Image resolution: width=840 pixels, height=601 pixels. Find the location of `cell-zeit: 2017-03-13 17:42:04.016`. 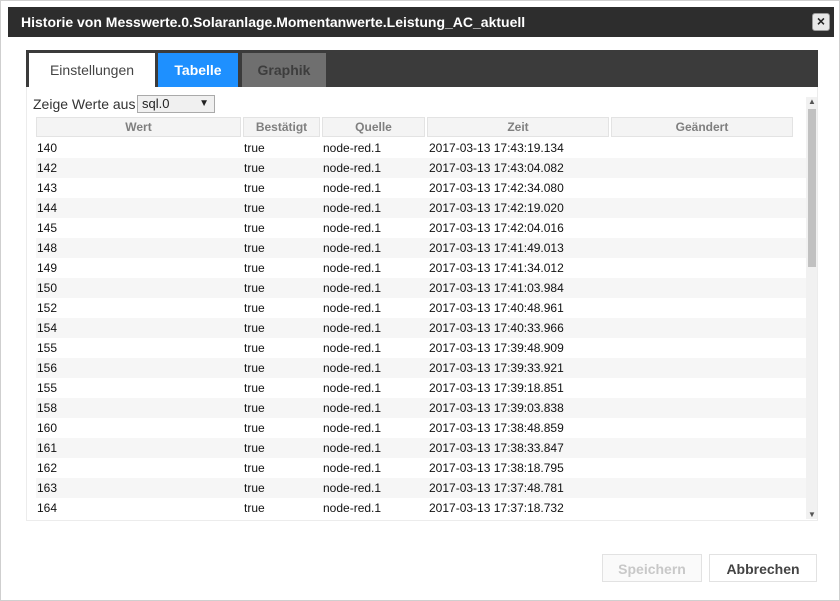

cell-zeit: 2017-03-13 17:42:04.016 is located at coordinates (496, 228).